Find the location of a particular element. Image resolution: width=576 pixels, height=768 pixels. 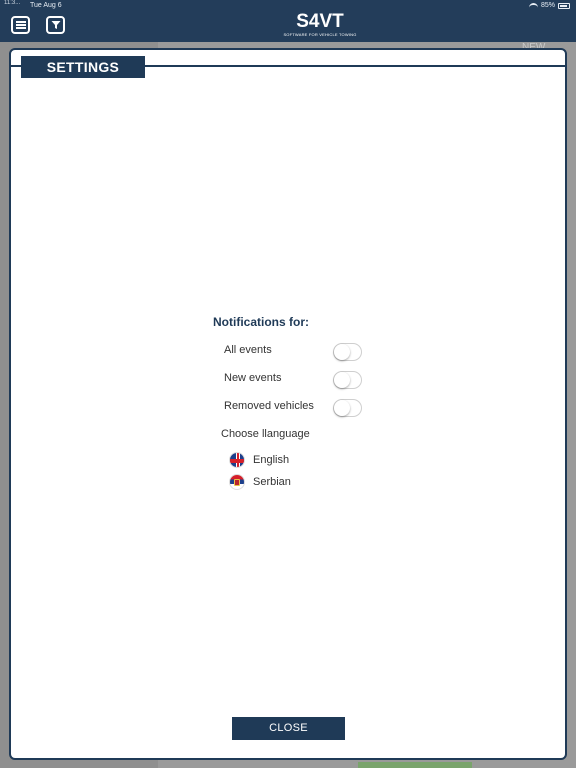

notification-row-all-events: All events is located at coordinates (248, 350).